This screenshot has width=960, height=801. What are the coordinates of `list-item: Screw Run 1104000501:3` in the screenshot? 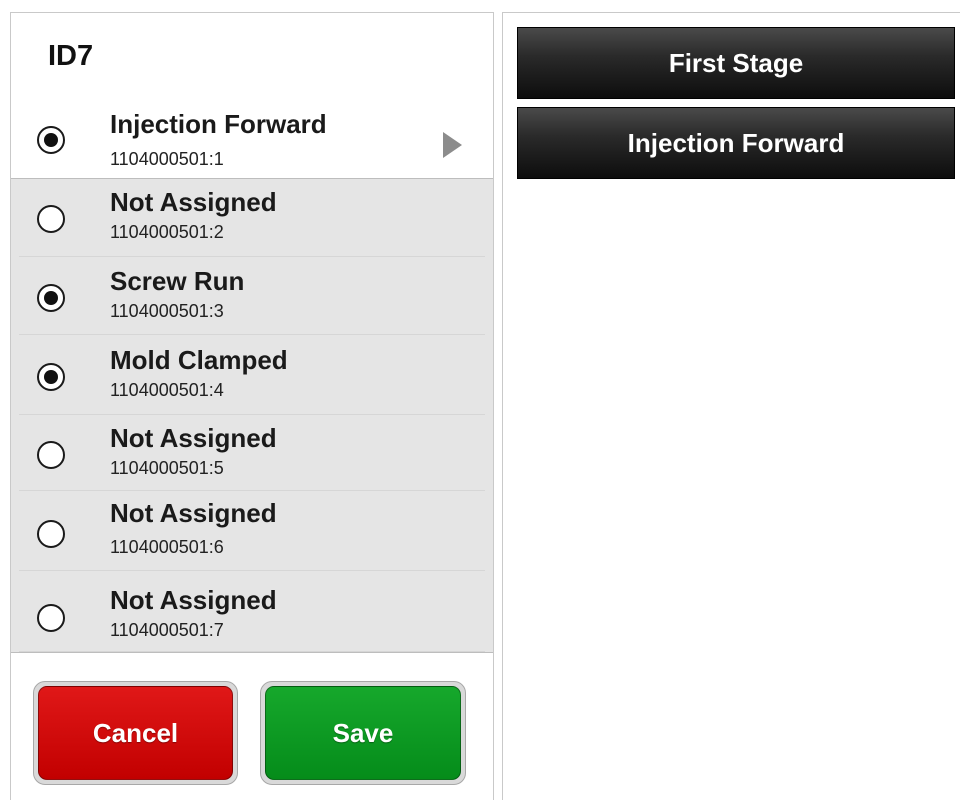 It's located at (252, 296).